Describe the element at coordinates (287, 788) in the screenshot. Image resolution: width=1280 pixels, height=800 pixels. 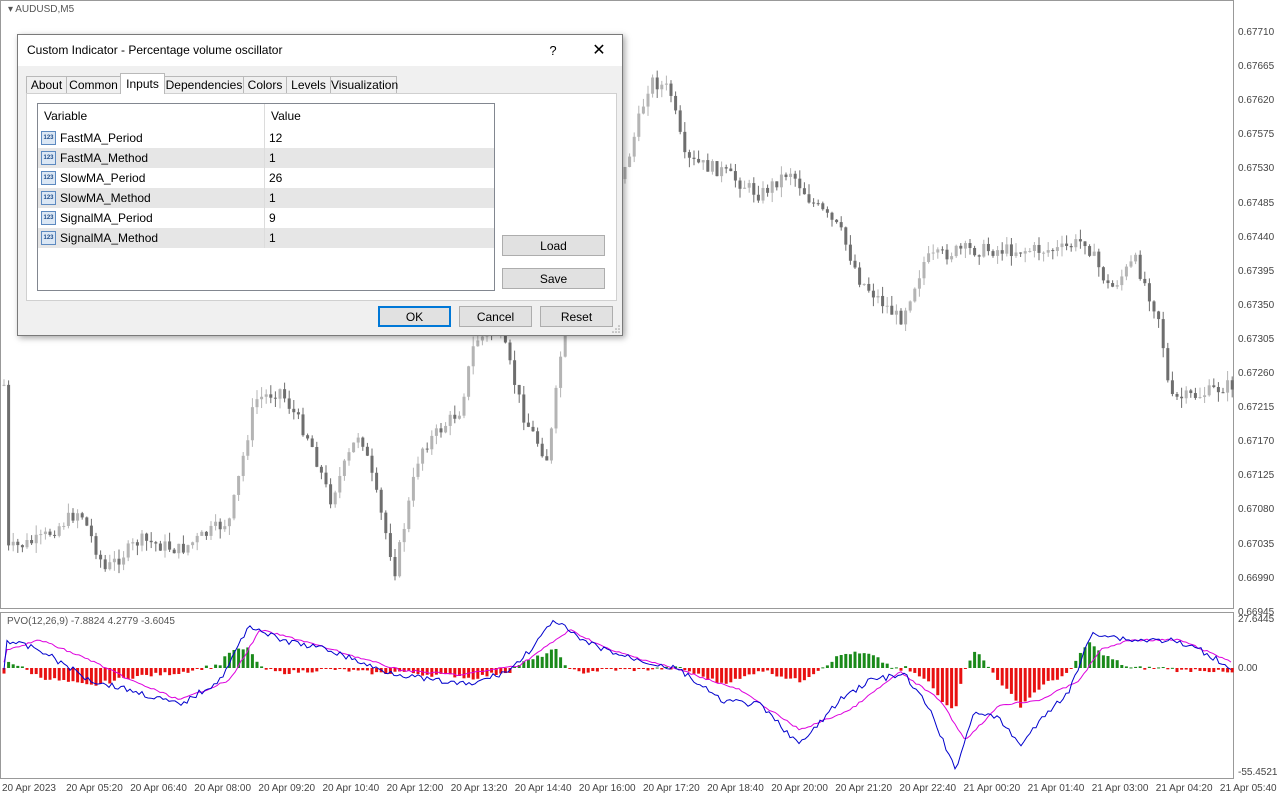
I see `time-axis-label: 20 Apr 09:20` at that location.